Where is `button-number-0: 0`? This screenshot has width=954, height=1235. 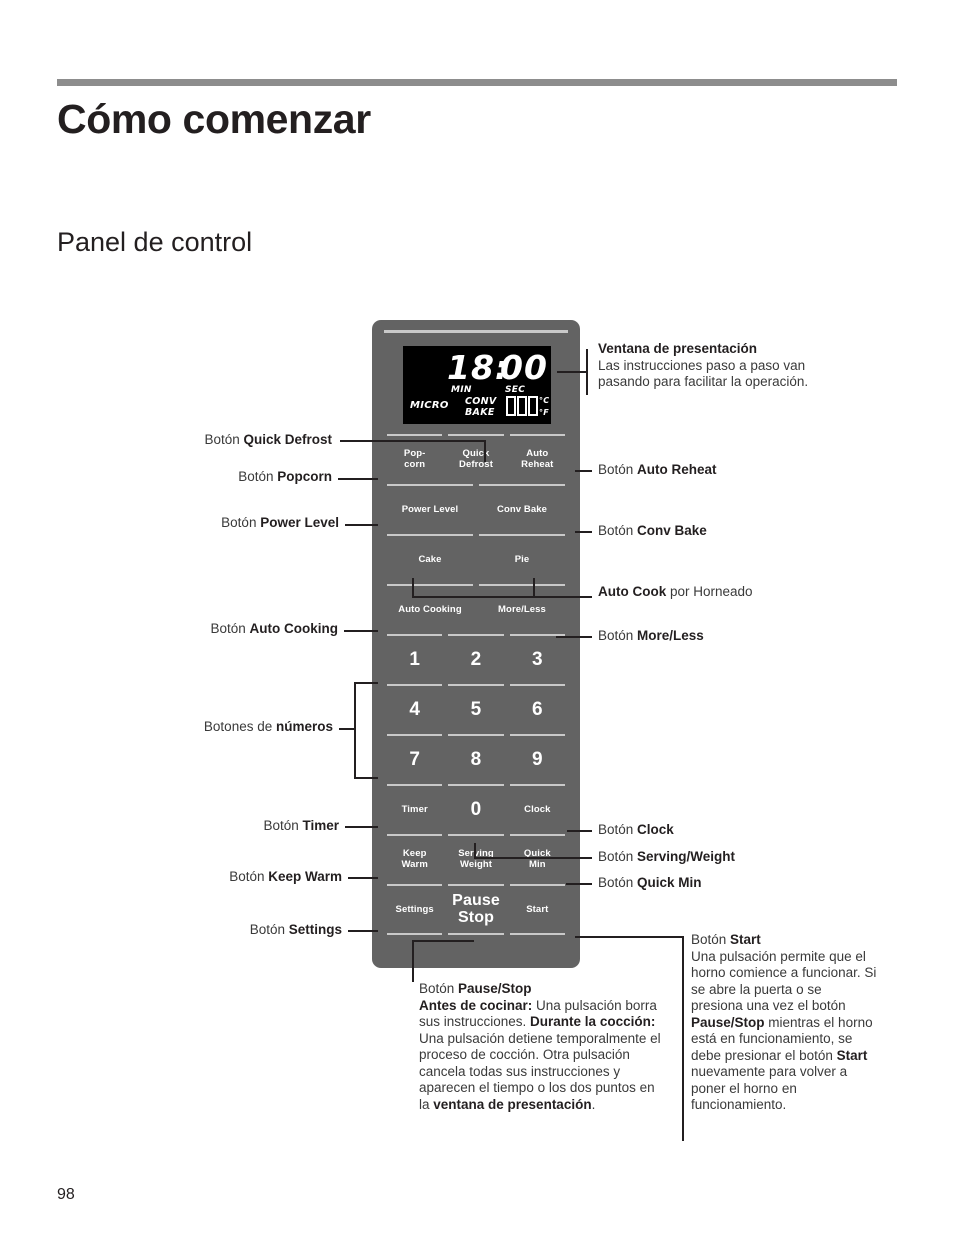 button-number-0: 0 is located at coordinates (475, 809).